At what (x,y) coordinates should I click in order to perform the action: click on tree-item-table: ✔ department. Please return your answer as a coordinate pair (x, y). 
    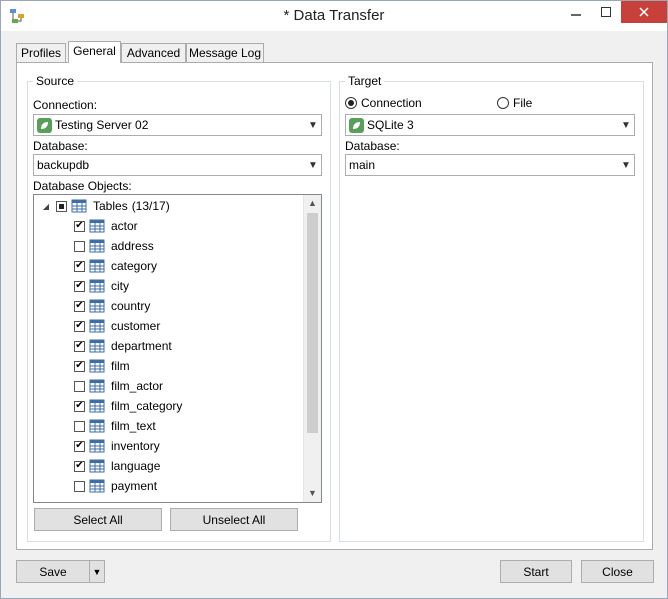
    Looking at the image, I should click on (123, 346).